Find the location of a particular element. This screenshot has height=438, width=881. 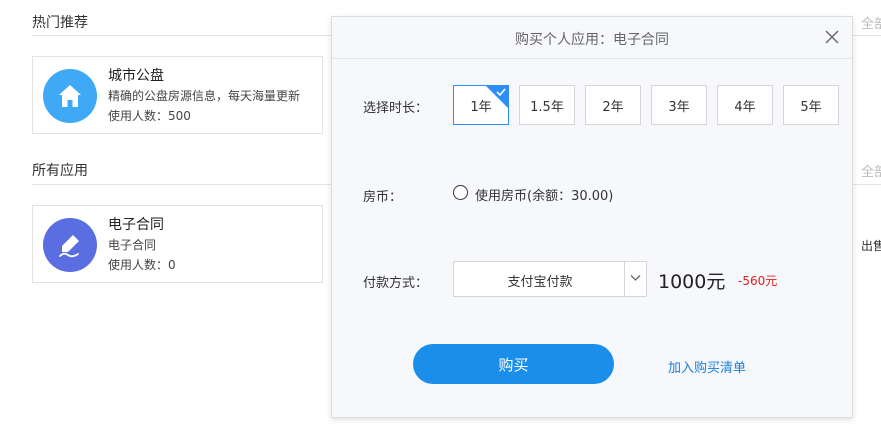

app-user-count: 使用人数：0 is located at coordinates (142, 265).